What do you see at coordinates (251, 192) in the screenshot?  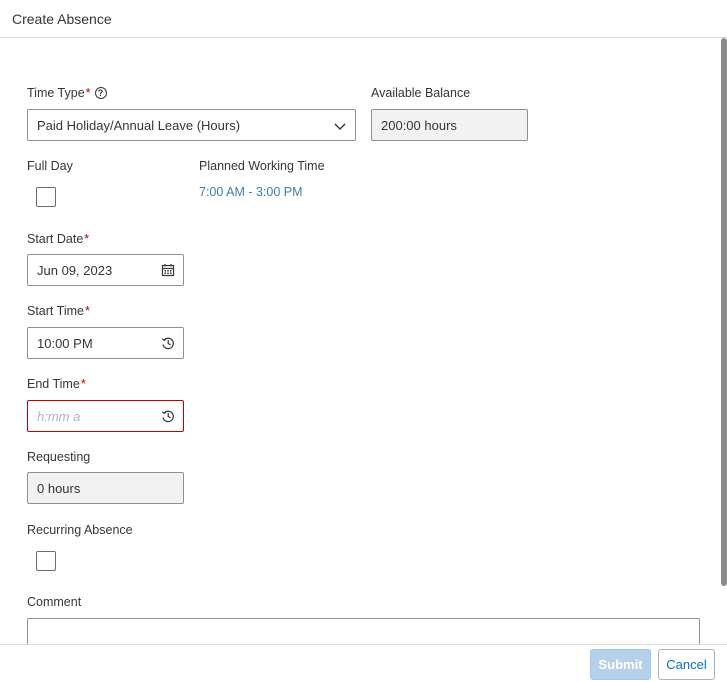 I see `planned-working-time-value: 7:00 AM - 3:00 PM` at bounding box center [251, 192].